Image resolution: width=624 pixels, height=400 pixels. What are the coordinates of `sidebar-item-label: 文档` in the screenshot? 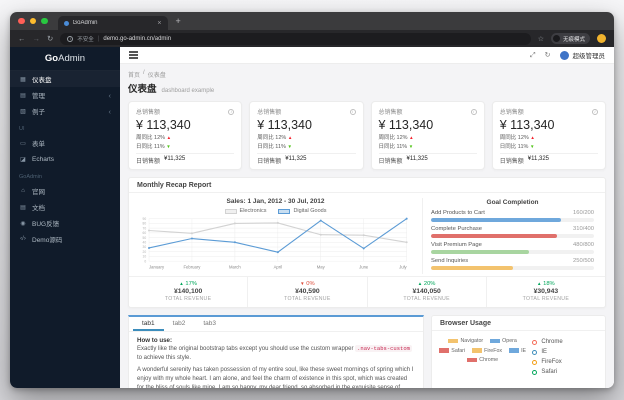 It's located at (38, 208).